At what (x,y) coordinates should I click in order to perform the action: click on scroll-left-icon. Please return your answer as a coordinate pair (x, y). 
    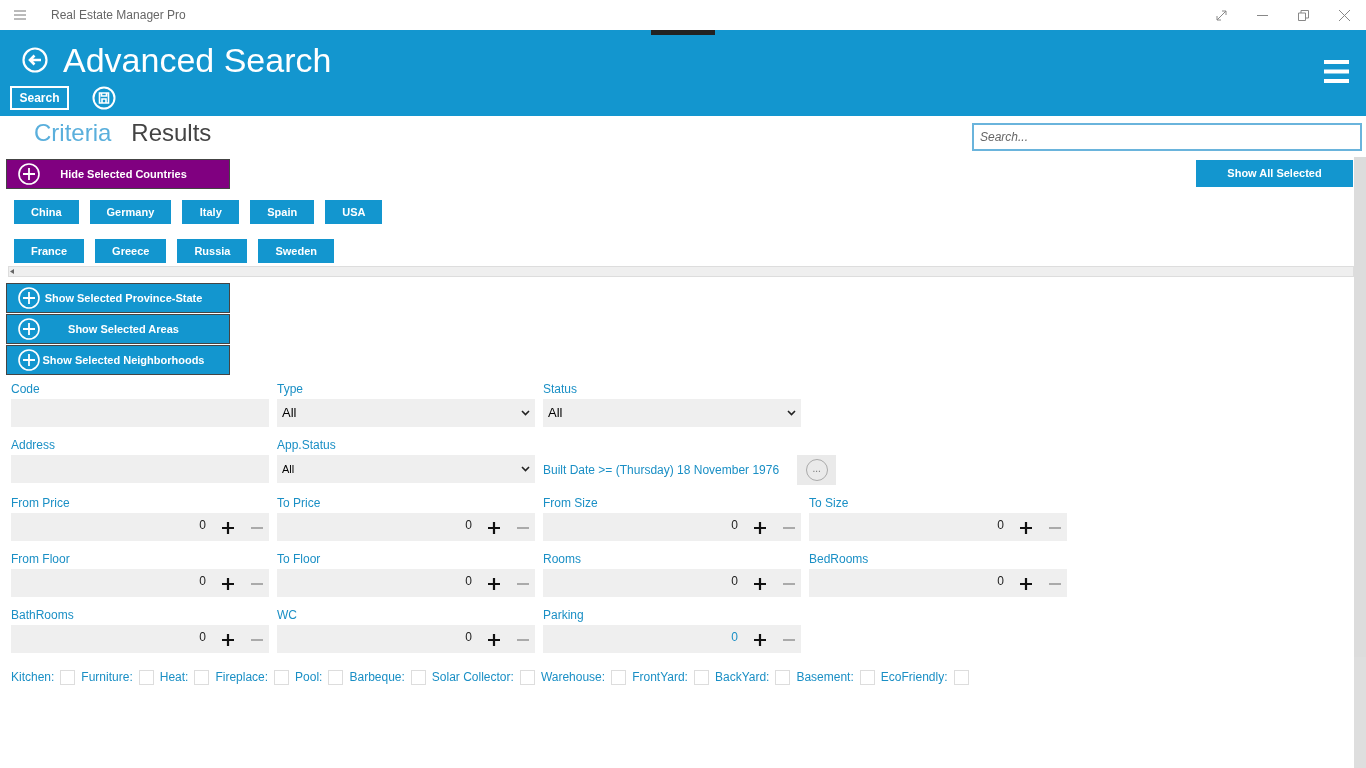
    Looking at the image, I should click on (12, 271).